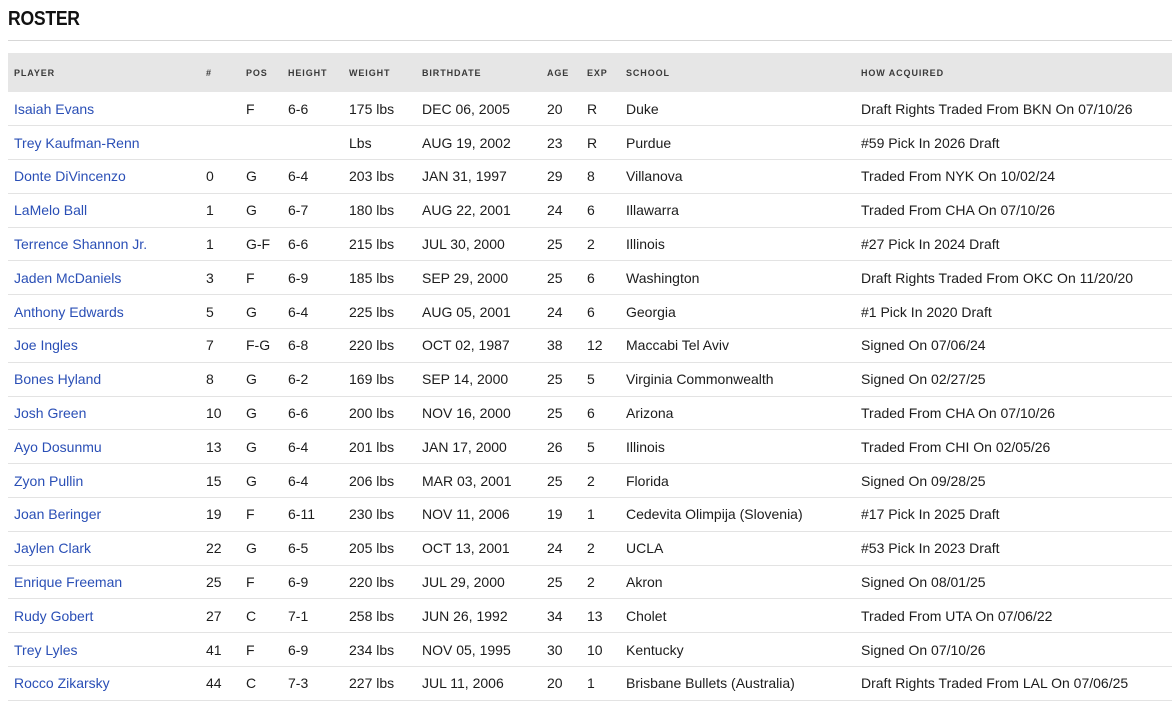 The image size is (1172, 710). Describe the element at coordinates (590, 40) in the screenshot. I see `title-divider` at that location.